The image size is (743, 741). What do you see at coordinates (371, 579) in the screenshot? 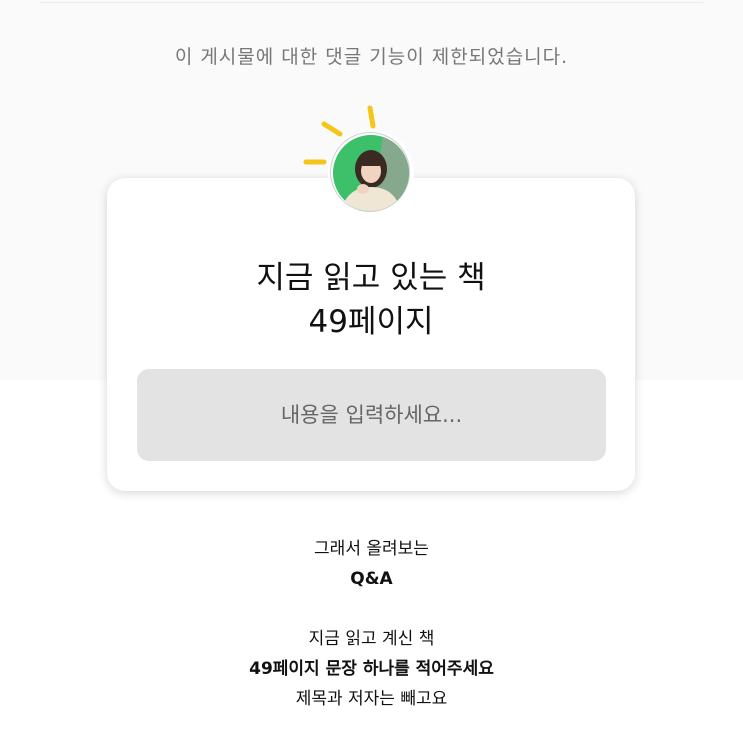
I see `caption-line: Q&A` at bounding box center [371, 579].